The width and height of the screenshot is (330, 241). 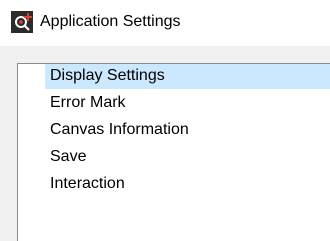 What do you see at coordinates (22, 22) in the screenshot?
I see `application-settings-icon` at bounding box center [22, 22].